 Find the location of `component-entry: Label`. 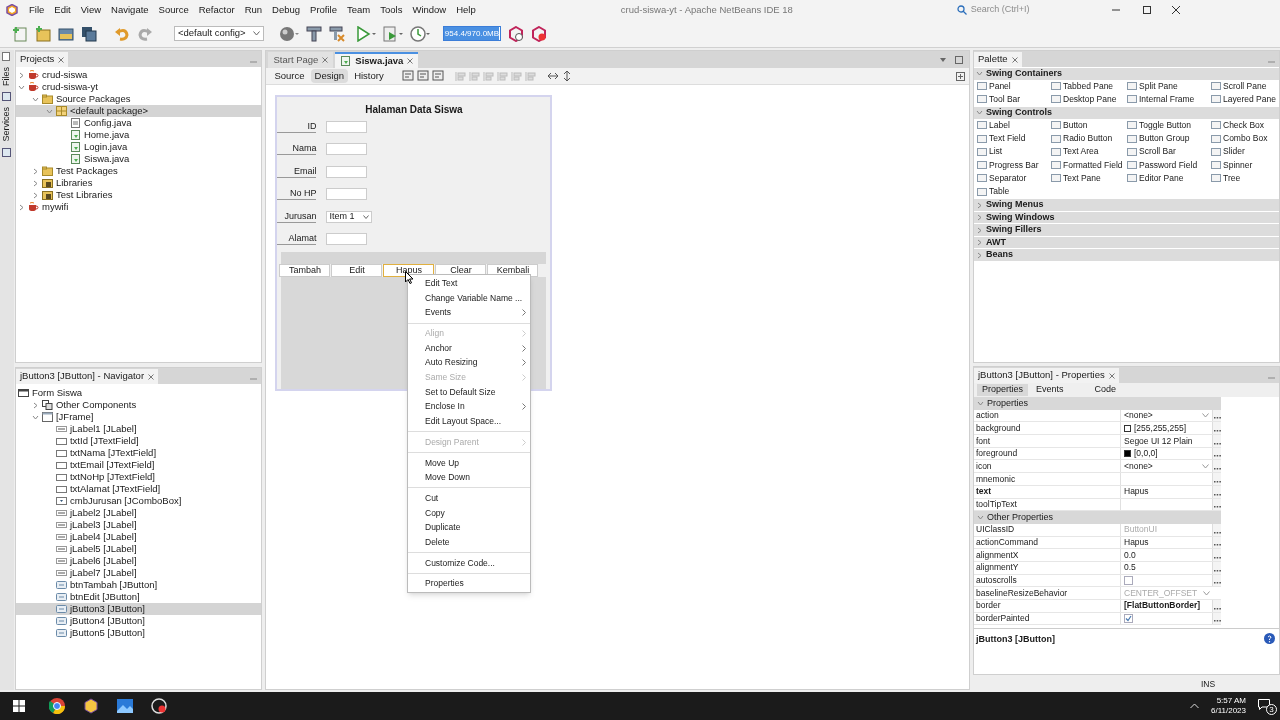

component-entry: Label is located at coordinates (1014, 125).